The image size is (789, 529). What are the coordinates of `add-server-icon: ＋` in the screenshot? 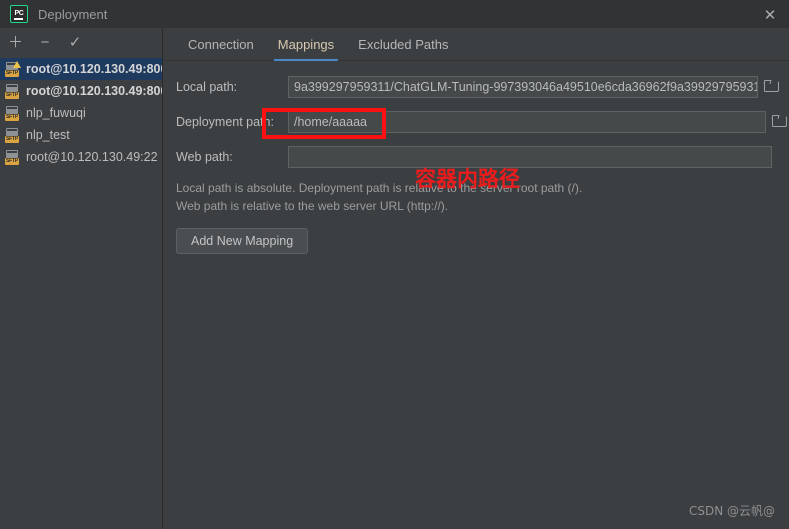 It's located at (15, 42).